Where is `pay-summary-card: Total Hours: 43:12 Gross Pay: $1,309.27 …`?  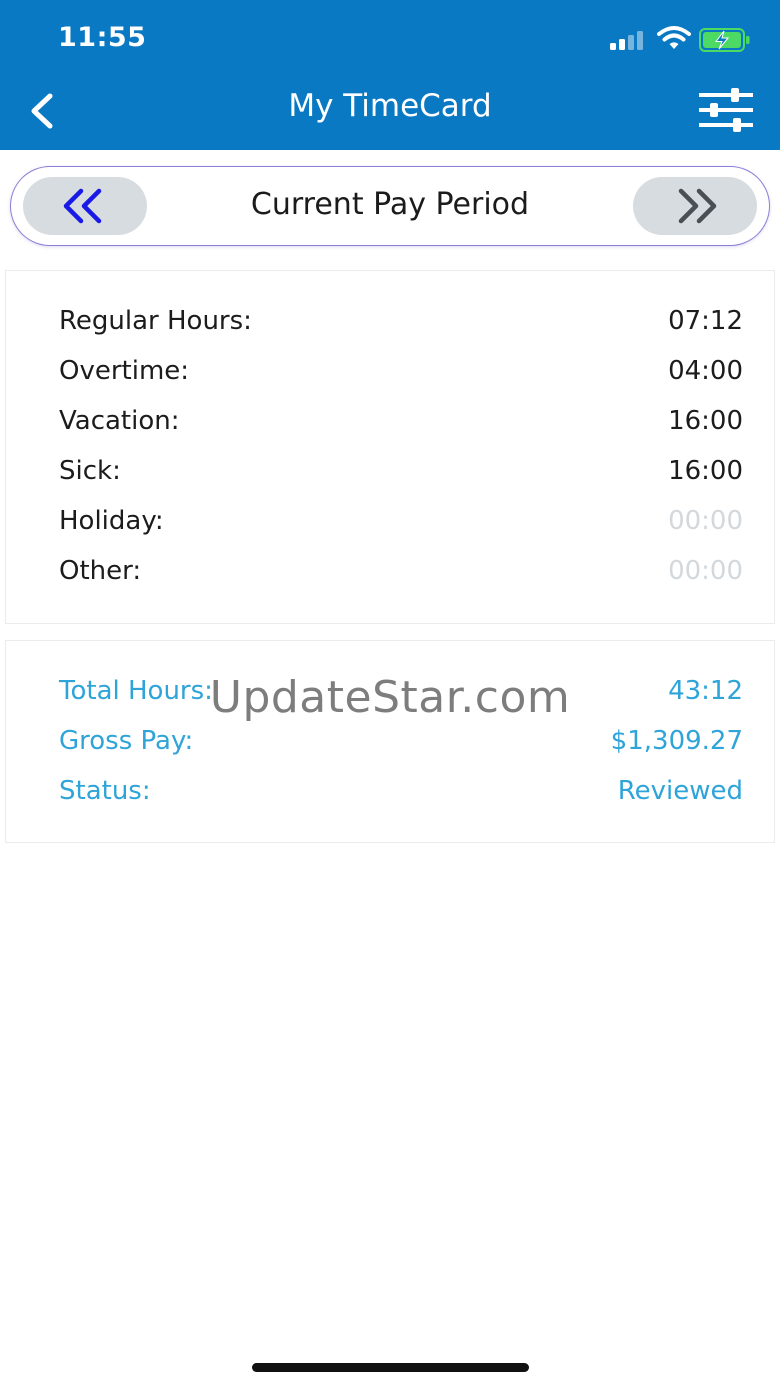 pay-summary-card: Total Hours: 43:12 Gross Pay: $1,309.27 … is located at coordinates (390, 741).